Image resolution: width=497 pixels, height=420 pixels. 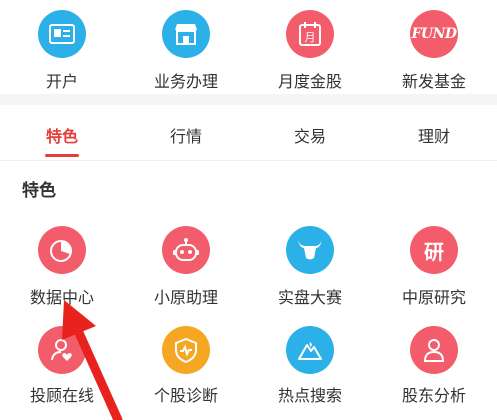 I want to click on feature-shareholder-analysis: 股东分析, so click(x=434, y=371).